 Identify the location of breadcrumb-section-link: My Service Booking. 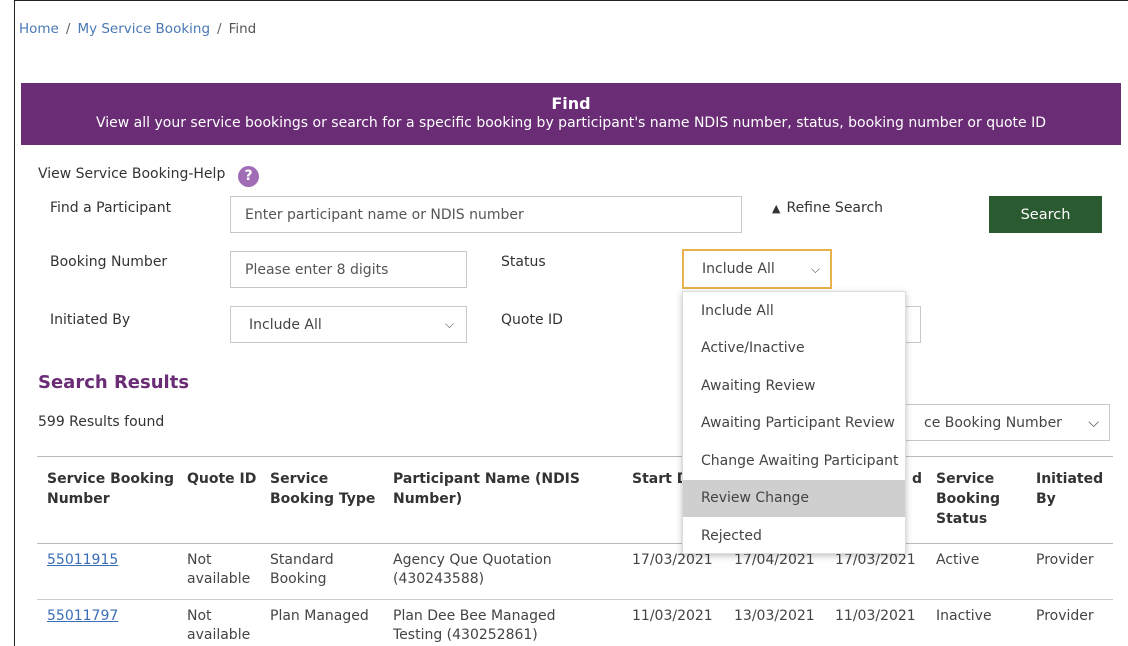
(143, 29).